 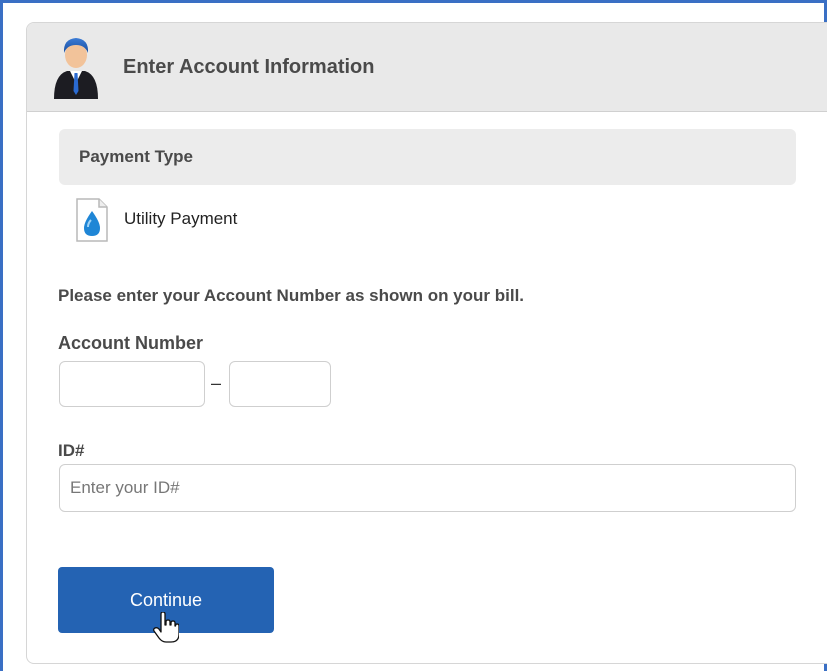 What do you see at coordinates (71, 450) in the screenshot?
I see `id-label: ID#` at bounding box center [71, 450].